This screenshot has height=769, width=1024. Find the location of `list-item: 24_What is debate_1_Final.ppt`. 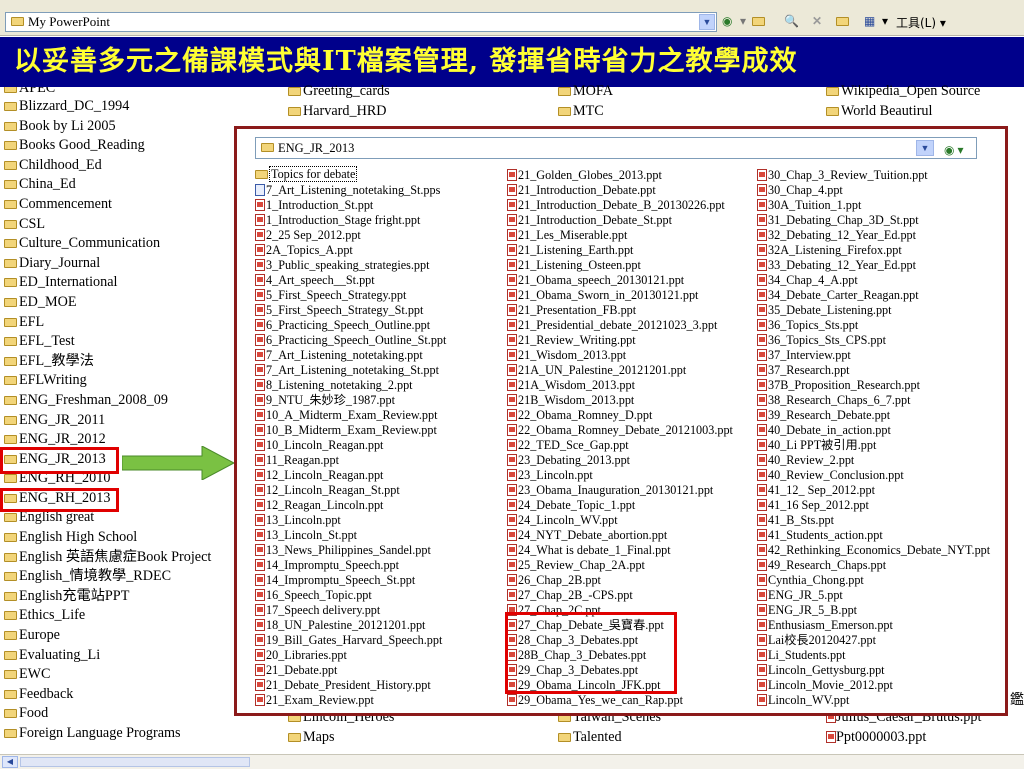

list-item: 24_What is debate_1_Final.ppt is located at coordinates (620, 549).